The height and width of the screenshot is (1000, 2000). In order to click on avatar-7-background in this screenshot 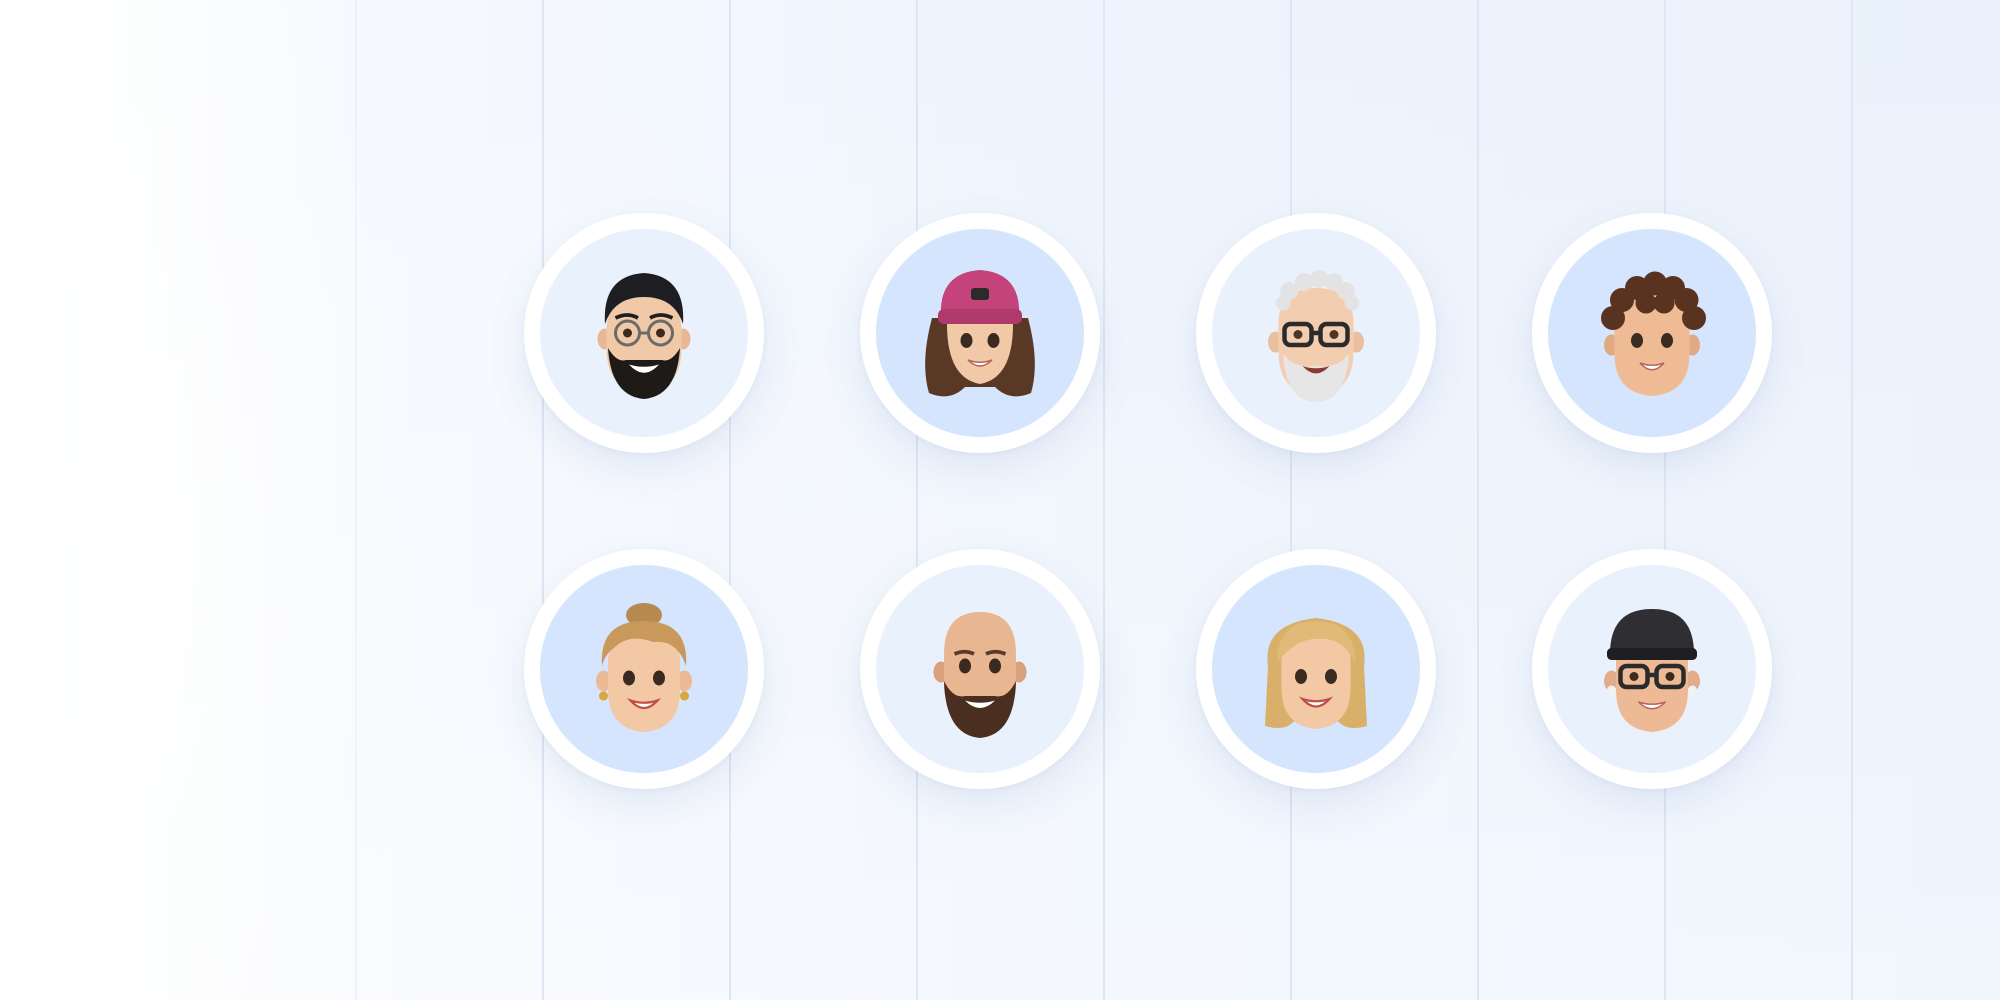, I will do `click(1316, 669)`.